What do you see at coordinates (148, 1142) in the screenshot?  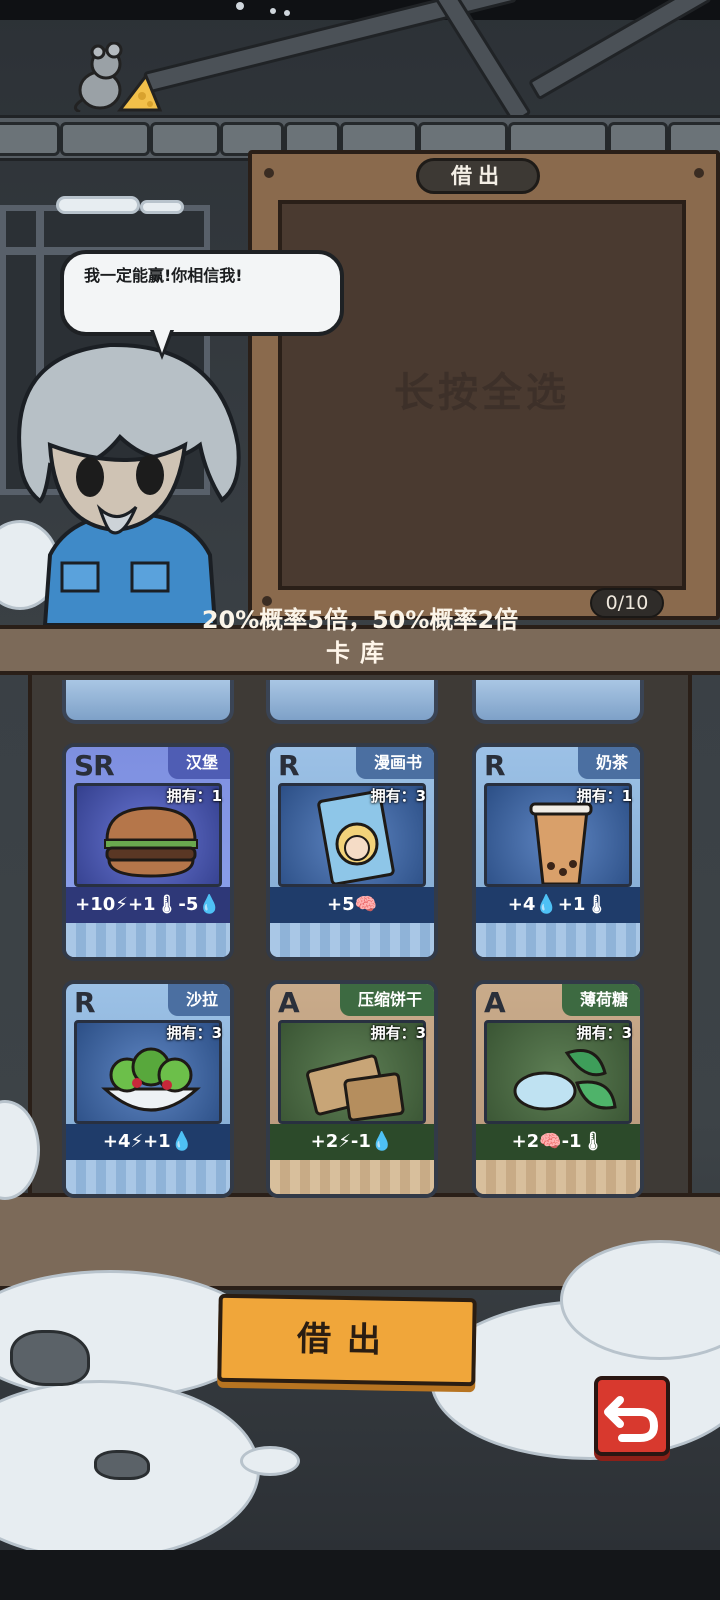 I see `card-stats: +4⚡+1💧` at bounding box center [148, 1142].